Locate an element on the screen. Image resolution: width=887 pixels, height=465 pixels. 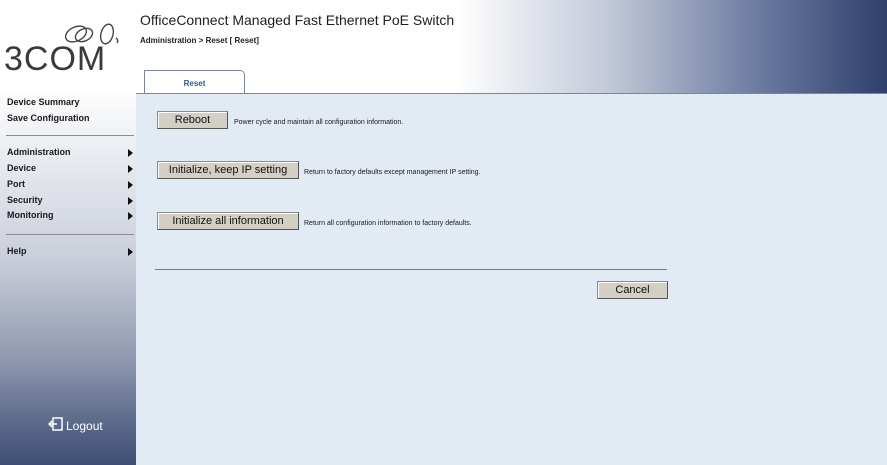
sidebar-item-administration: Administration is located at coordinates (70, 154).